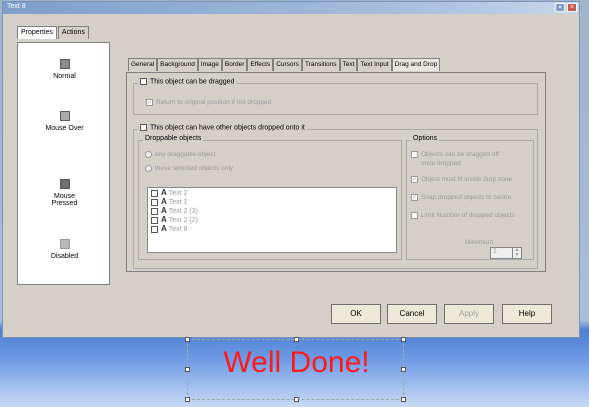 The image size is (589, 407). Describe the element at coordinates (189, 168) in the screenshot. I see `radio-selected-option: these selected objects only` at that location.